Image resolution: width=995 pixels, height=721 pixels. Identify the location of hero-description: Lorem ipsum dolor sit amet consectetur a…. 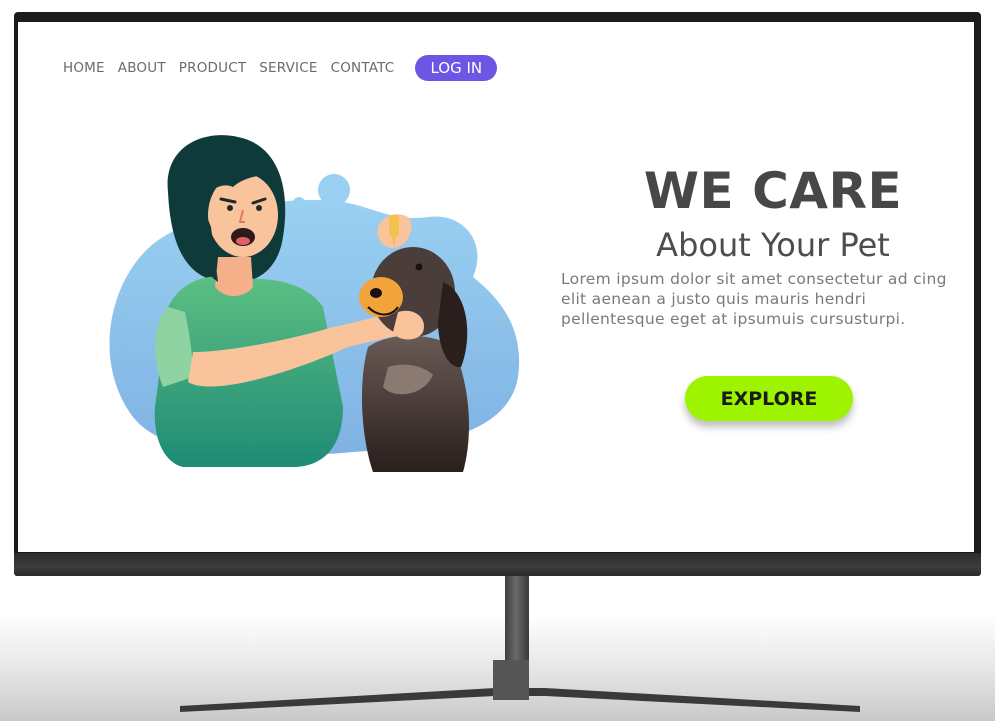
(754, 299).